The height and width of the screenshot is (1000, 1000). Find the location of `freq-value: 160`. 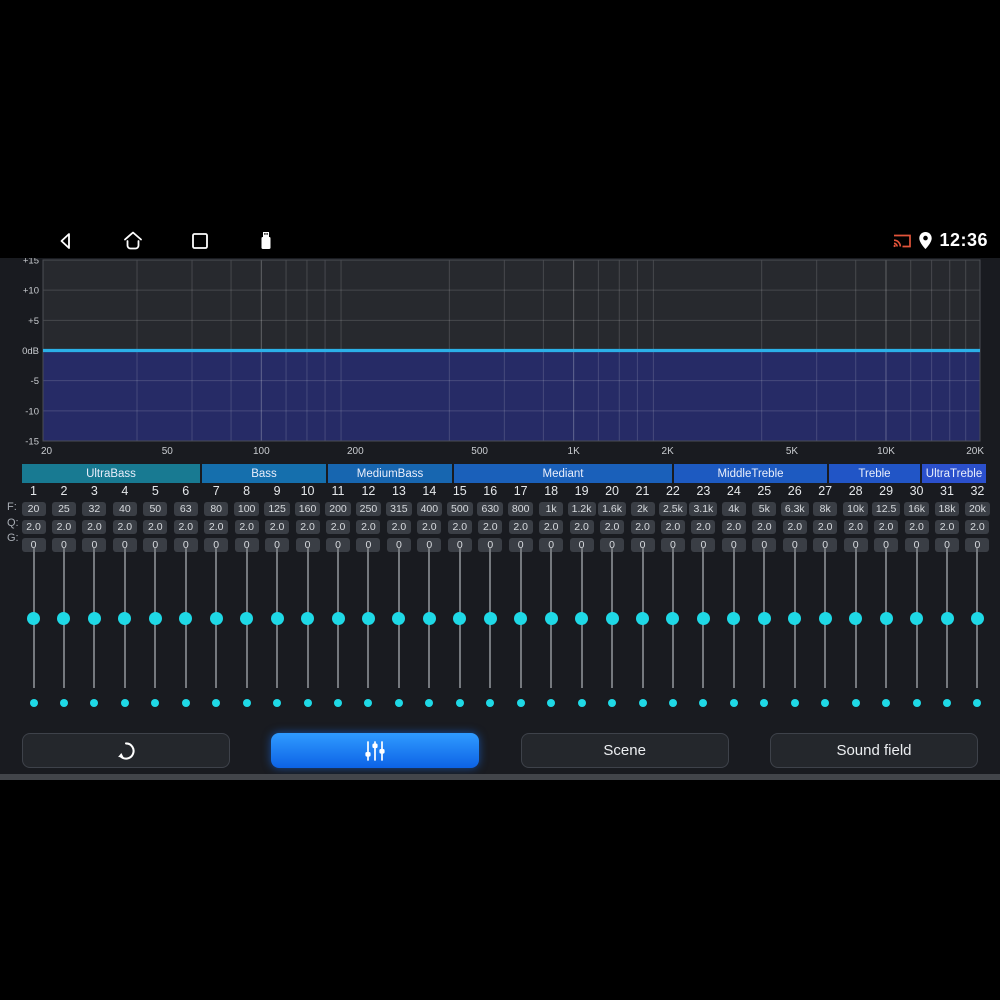

freq-value: 160 is located at coordinates (307, 509).